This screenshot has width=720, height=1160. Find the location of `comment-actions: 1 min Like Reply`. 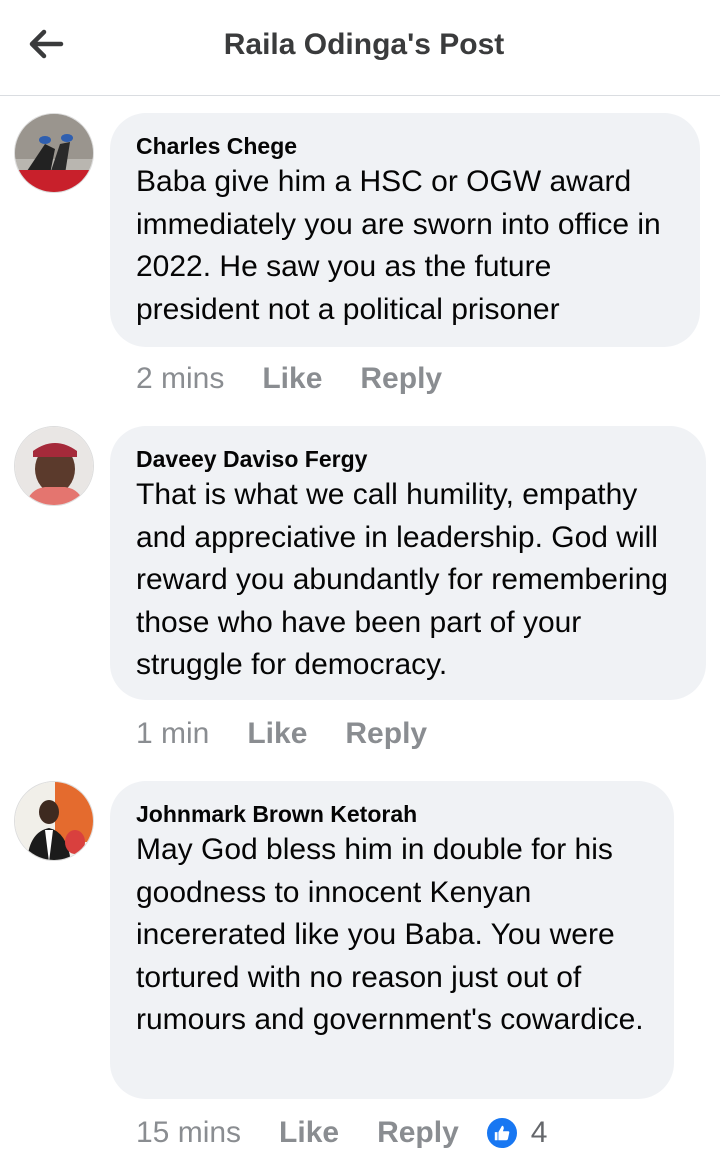

comment-actions: 1 min Like Reply is located at coordinates (281, 734).